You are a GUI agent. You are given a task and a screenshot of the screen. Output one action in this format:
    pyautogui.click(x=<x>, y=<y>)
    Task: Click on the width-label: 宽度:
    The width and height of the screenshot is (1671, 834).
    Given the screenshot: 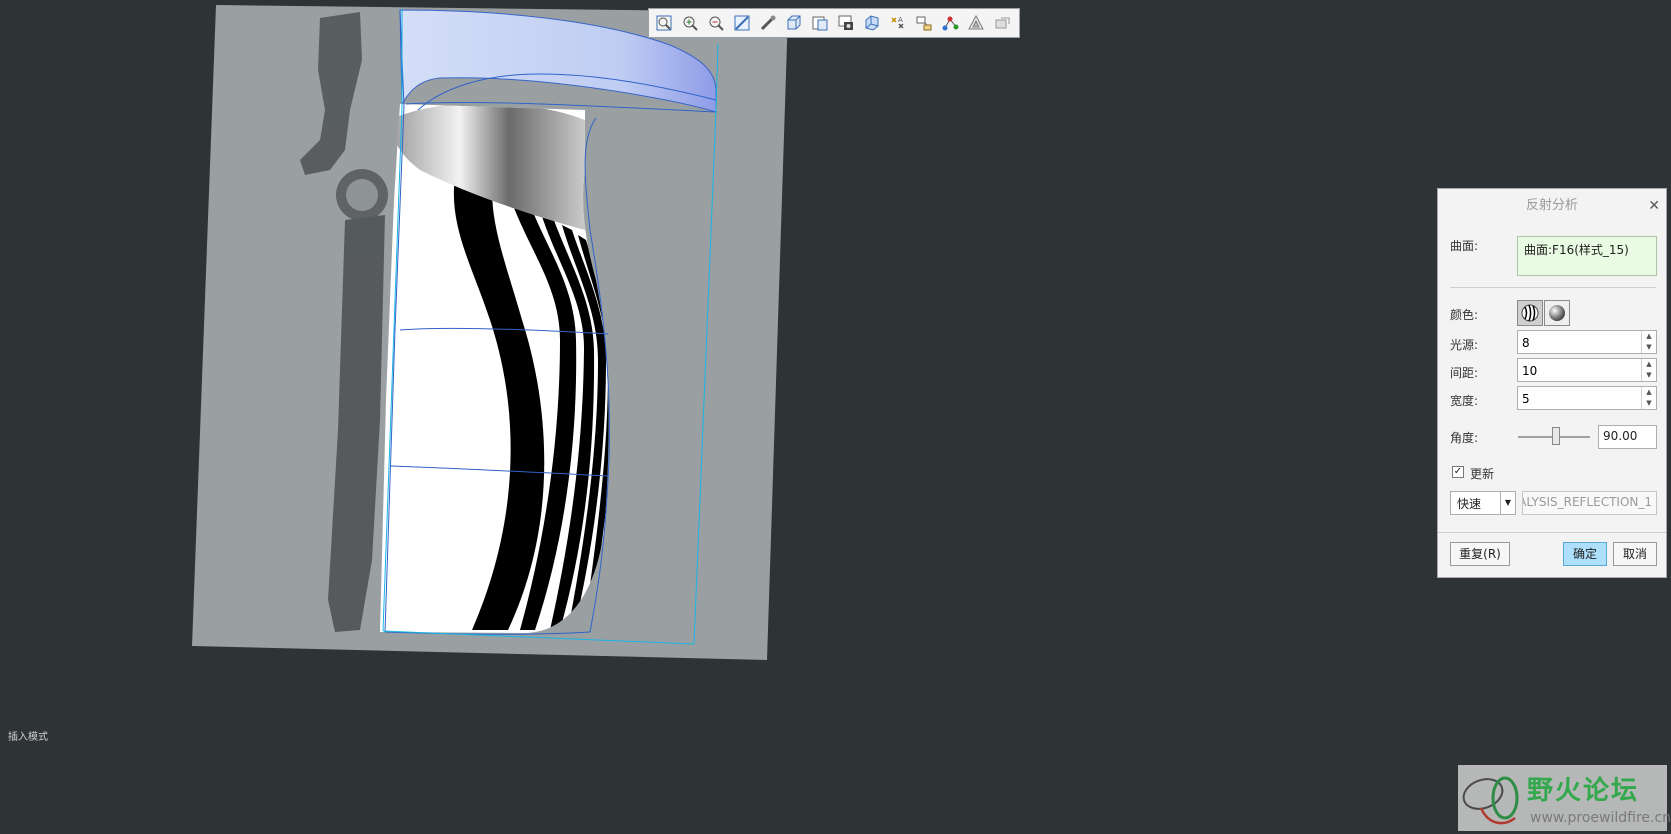 What is the action you would take?
    pyautogui.click(x=1464, y=401)
    